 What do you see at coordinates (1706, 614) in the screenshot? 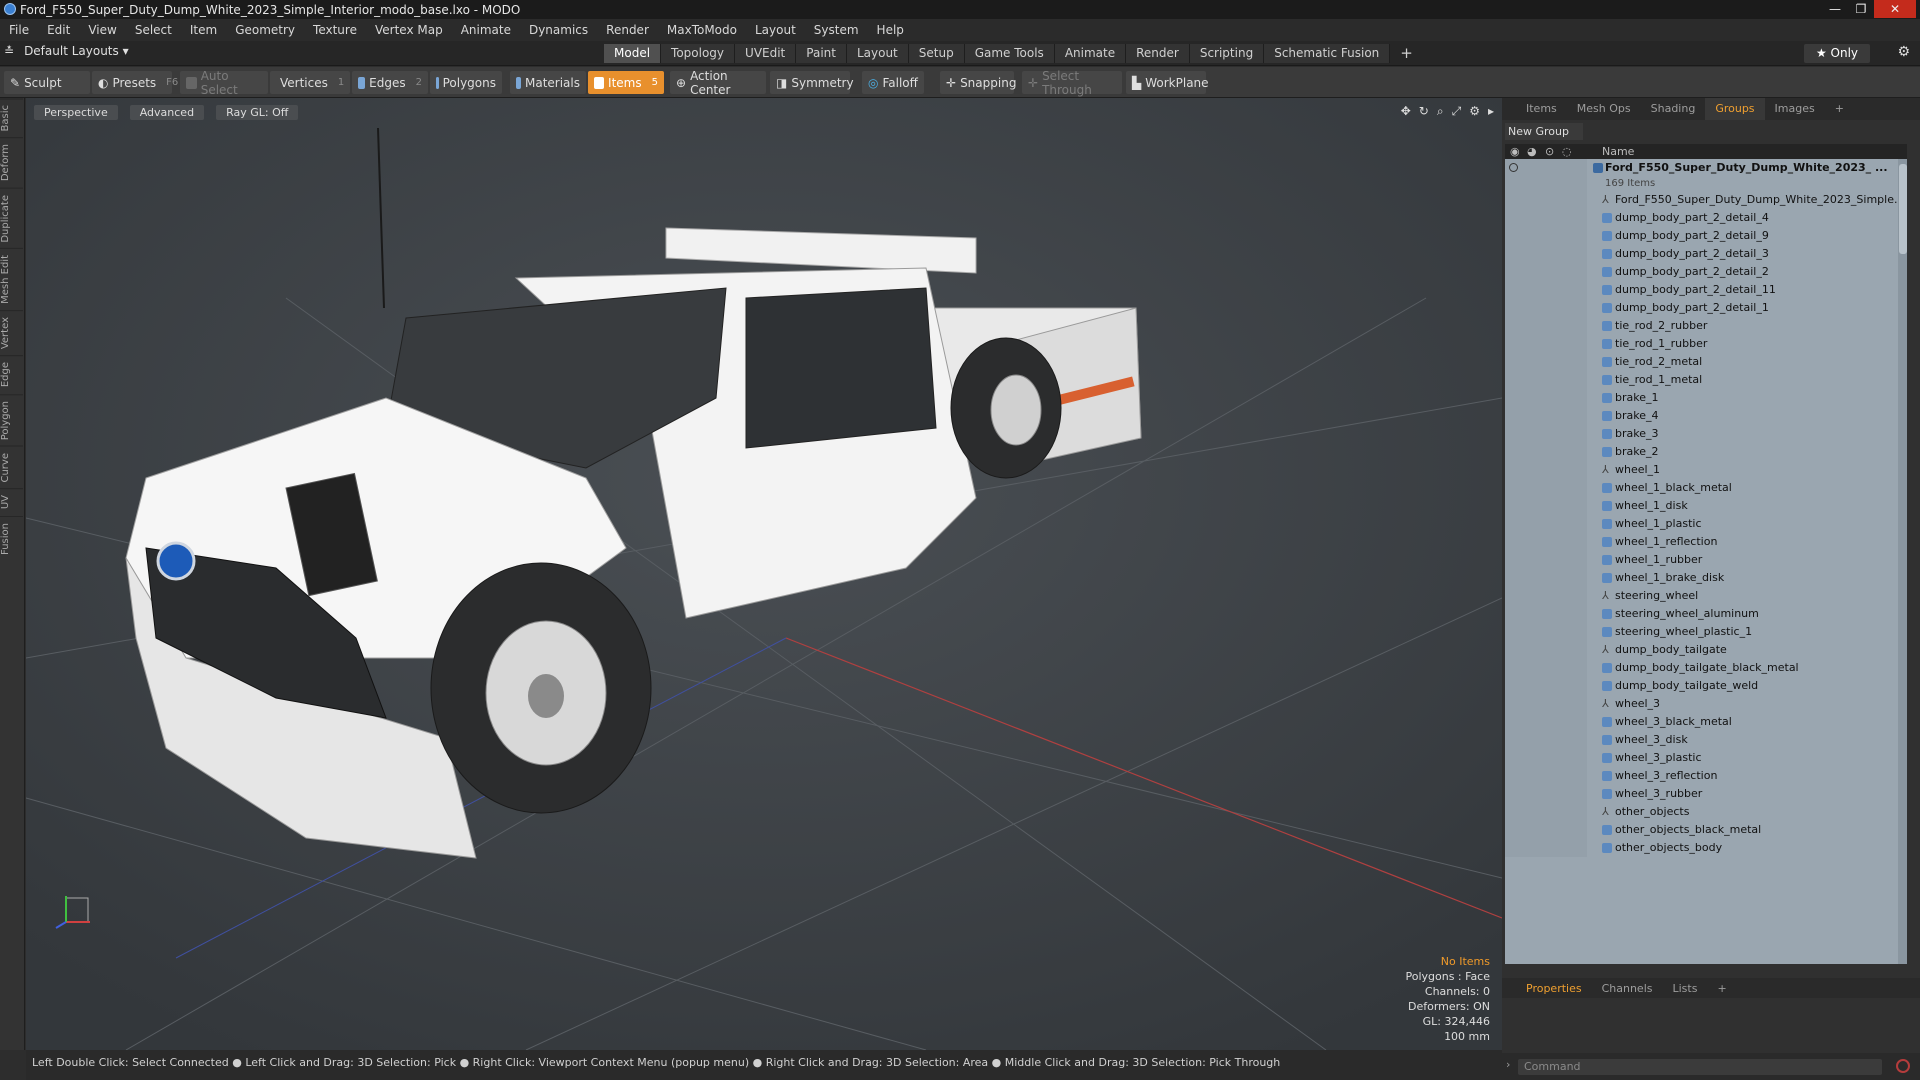
I see `tree-item-row: steering_wheel_aluminum` at bounding box center [1706, 614].